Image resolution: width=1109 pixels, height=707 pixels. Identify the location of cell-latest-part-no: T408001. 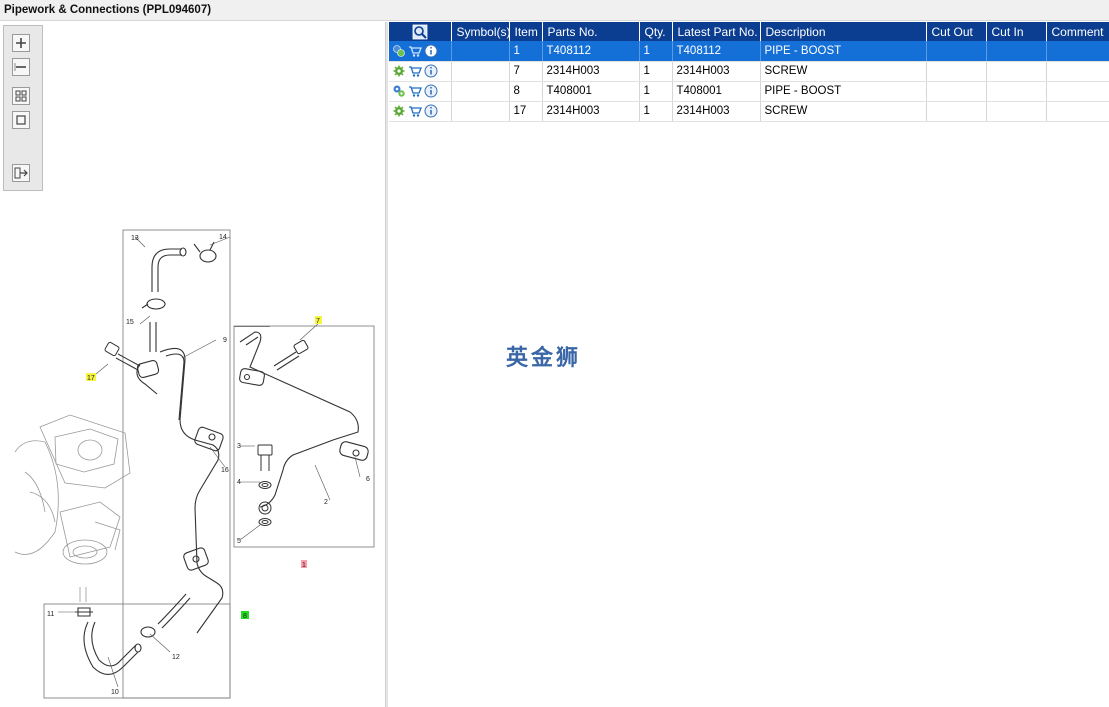
(716, 91).